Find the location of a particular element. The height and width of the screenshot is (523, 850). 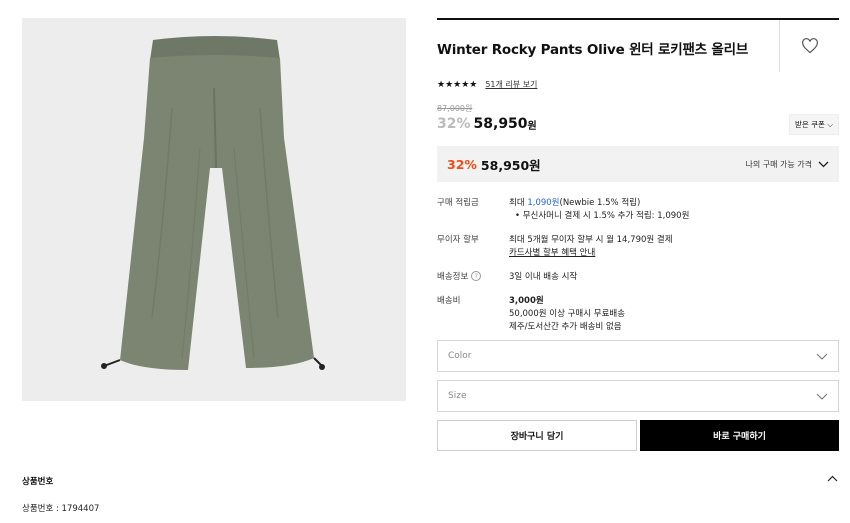

shipping-info-row: 배송정보 ? 3일 이내 배송 시작 is located at coordinates (638, 277).